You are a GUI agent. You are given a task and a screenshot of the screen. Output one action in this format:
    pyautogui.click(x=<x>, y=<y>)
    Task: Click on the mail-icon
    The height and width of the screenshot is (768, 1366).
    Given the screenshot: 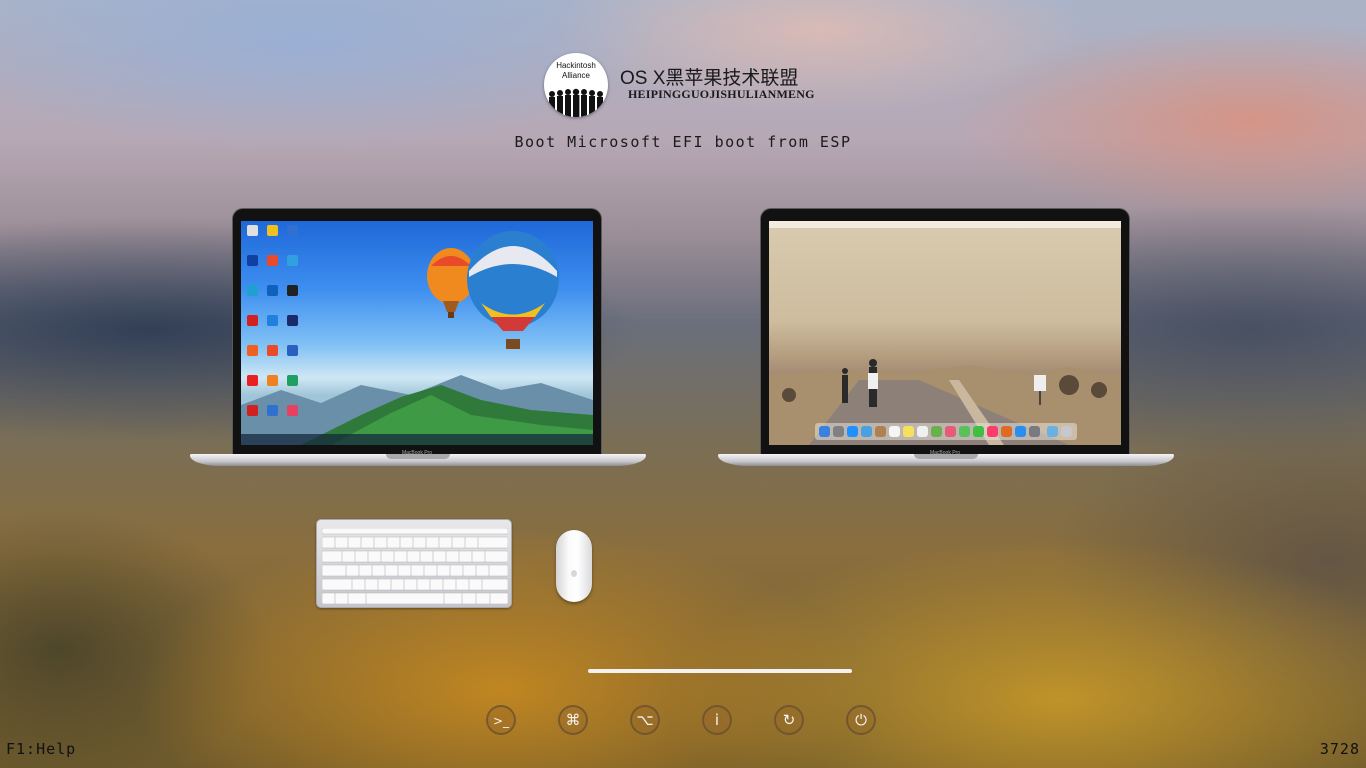 What is the action you would take?
    pyautogui.click(x=866, y=431)
    